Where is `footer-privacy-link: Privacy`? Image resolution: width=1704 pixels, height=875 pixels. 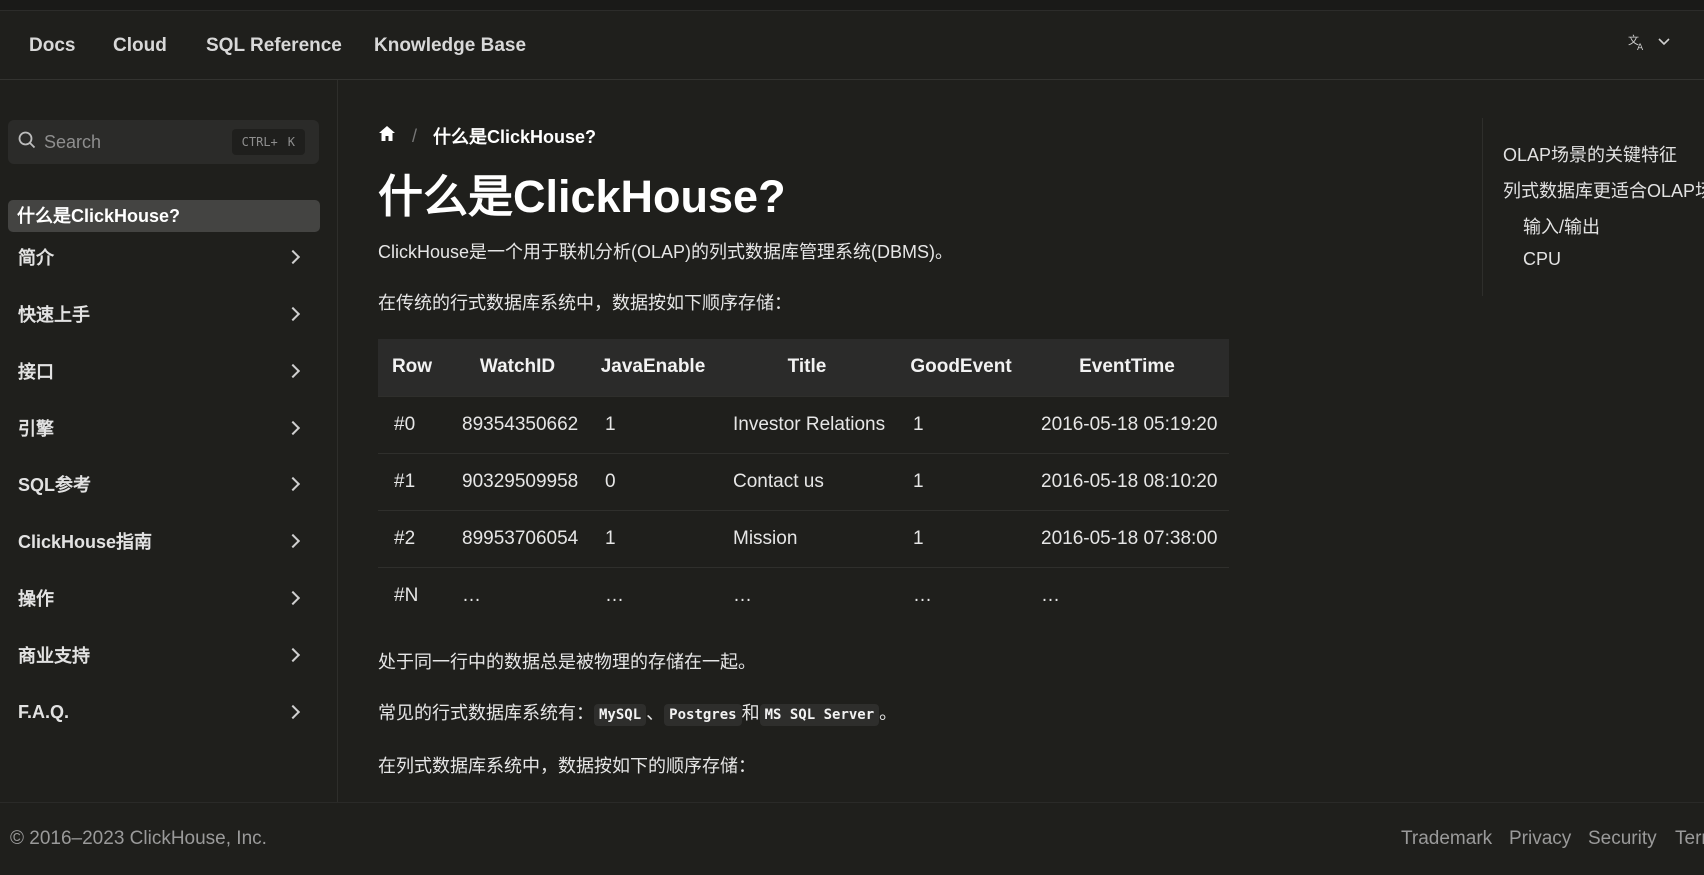 footer-privacy-link: Privacy is located at coordinates (1540, 839).